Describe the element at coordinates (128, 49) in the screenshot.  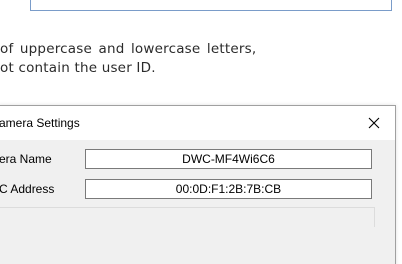
I see `instructions-line-1: of uppercase and lowercase letters,` at that location.